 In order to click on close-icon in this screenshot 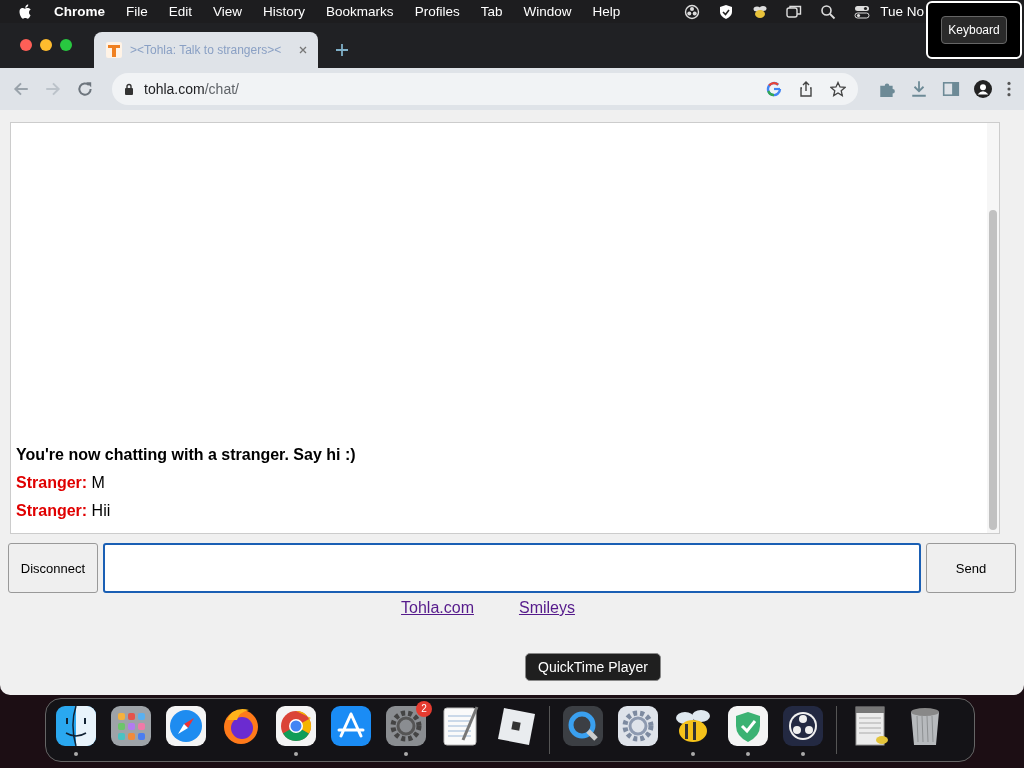, I will do `click(303, 50)`.